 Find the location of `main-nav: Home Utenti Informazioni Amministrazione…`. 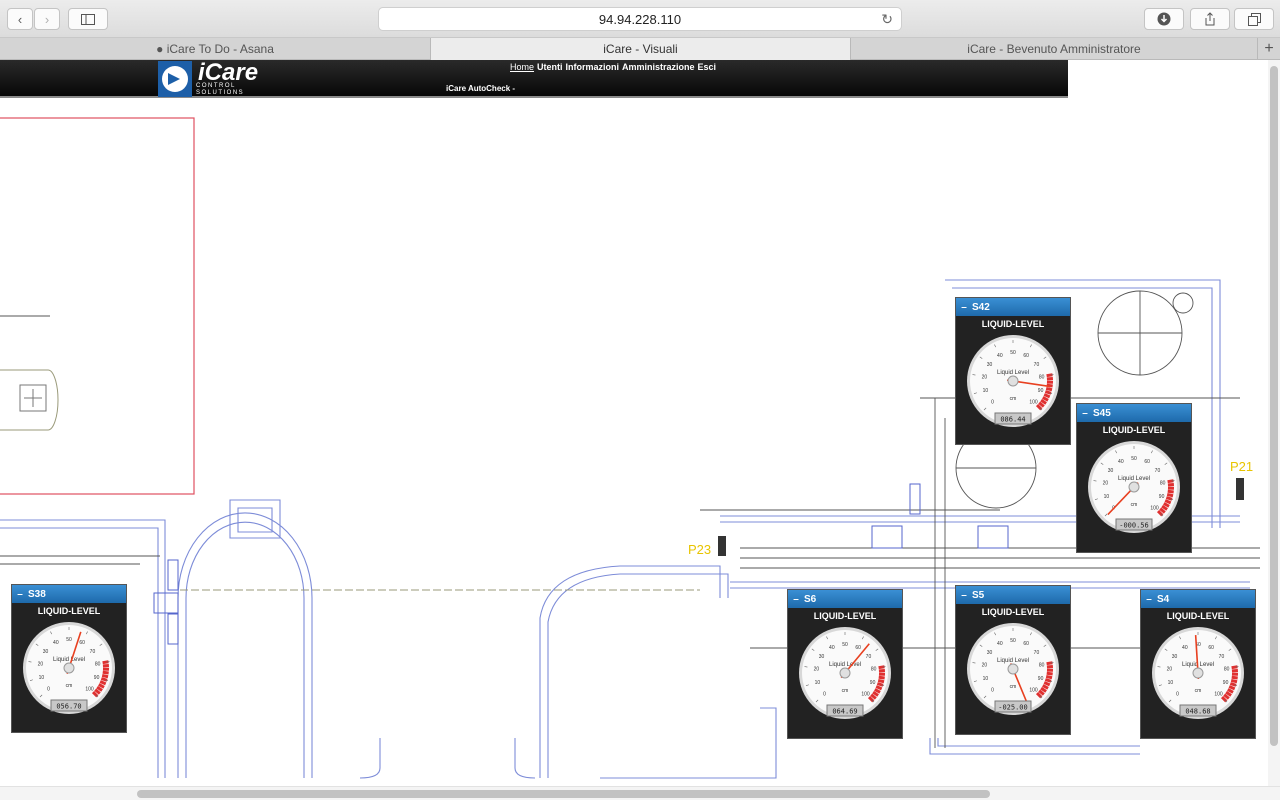

main-nav: Home Utenti Informazioni Amministrazione… is located at coordinates (613, 67).